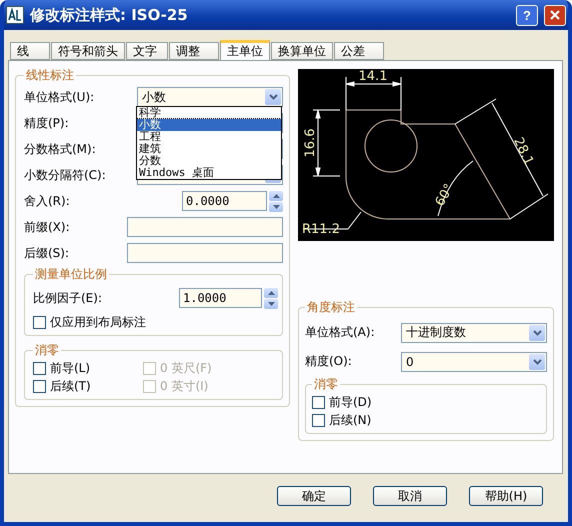 This screenshot has height=526, width=572. Describe the element at coordinates (474, 362) in the screenshot. I see `dropdown-field: 0` at that location.